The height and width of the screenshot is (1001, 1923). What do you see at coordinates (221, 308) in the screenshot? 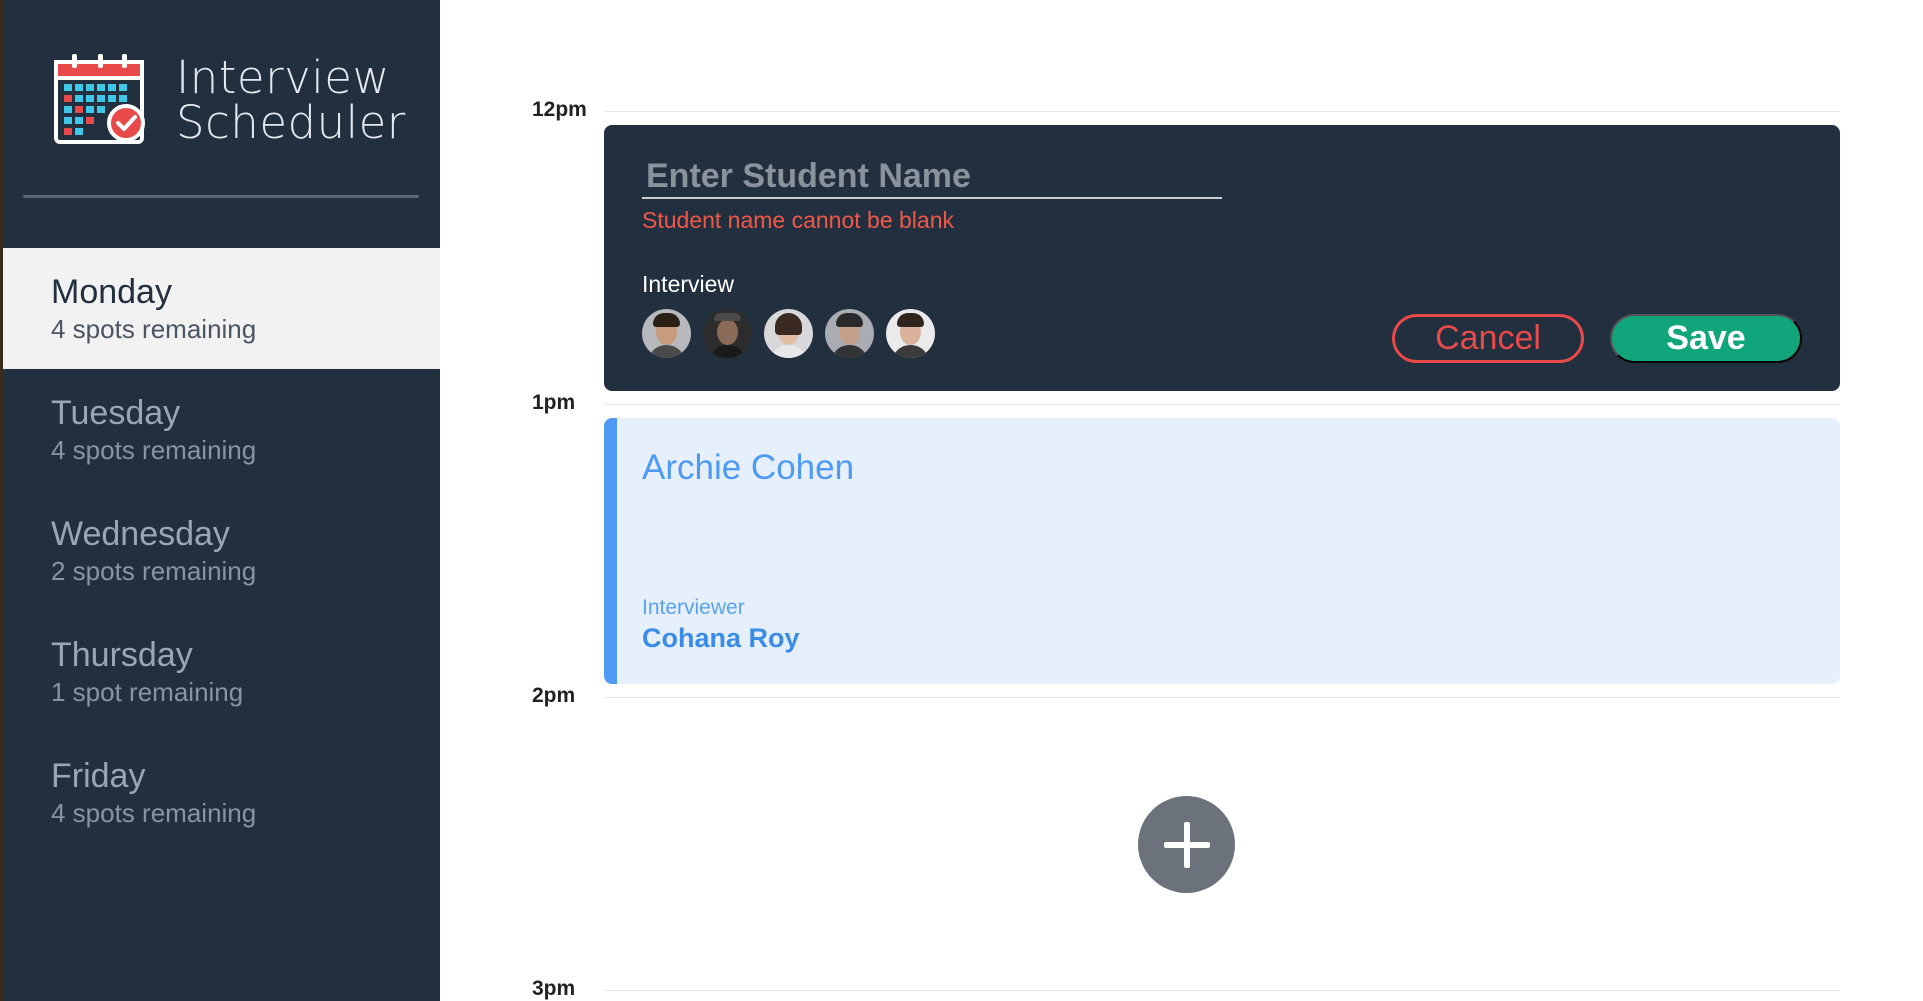
I see `day-item-monday: Monday 4 spots remaining` at bounding box center [221, 308].